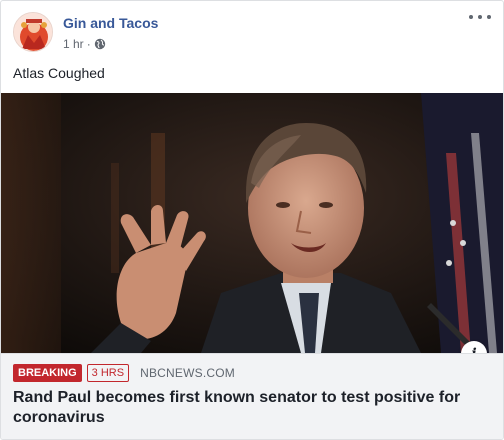 This screenshot has height=440, width=504. I want to click on breaking-badge: BREAKING, so click(47, 373).